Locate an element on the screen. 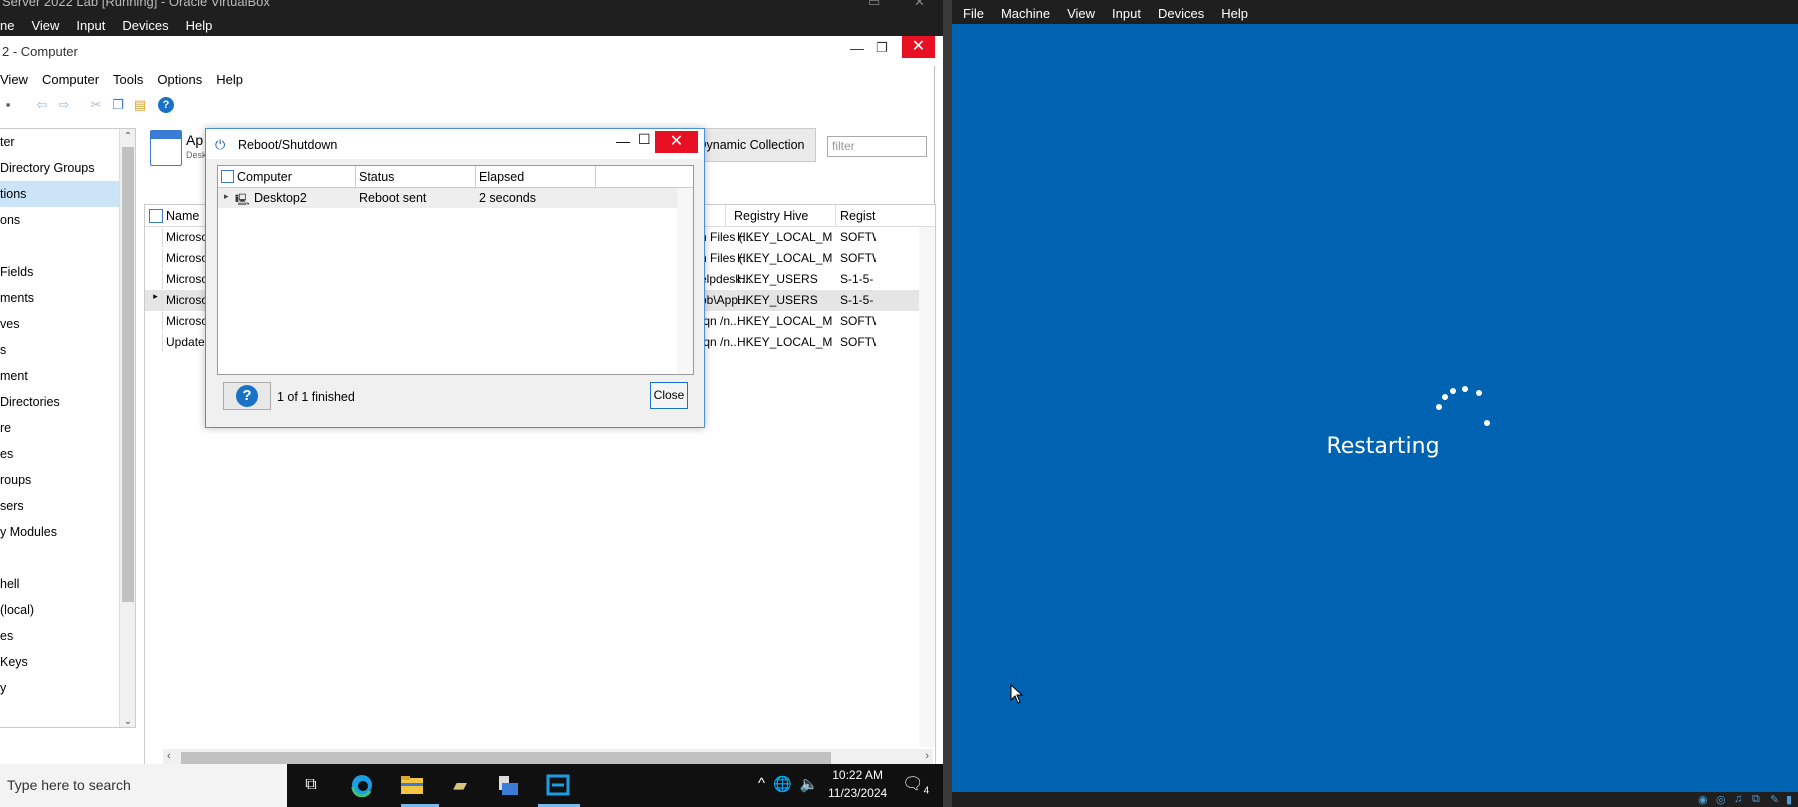  grid-vertical-scrollbar is located at coordinates (927, 487).